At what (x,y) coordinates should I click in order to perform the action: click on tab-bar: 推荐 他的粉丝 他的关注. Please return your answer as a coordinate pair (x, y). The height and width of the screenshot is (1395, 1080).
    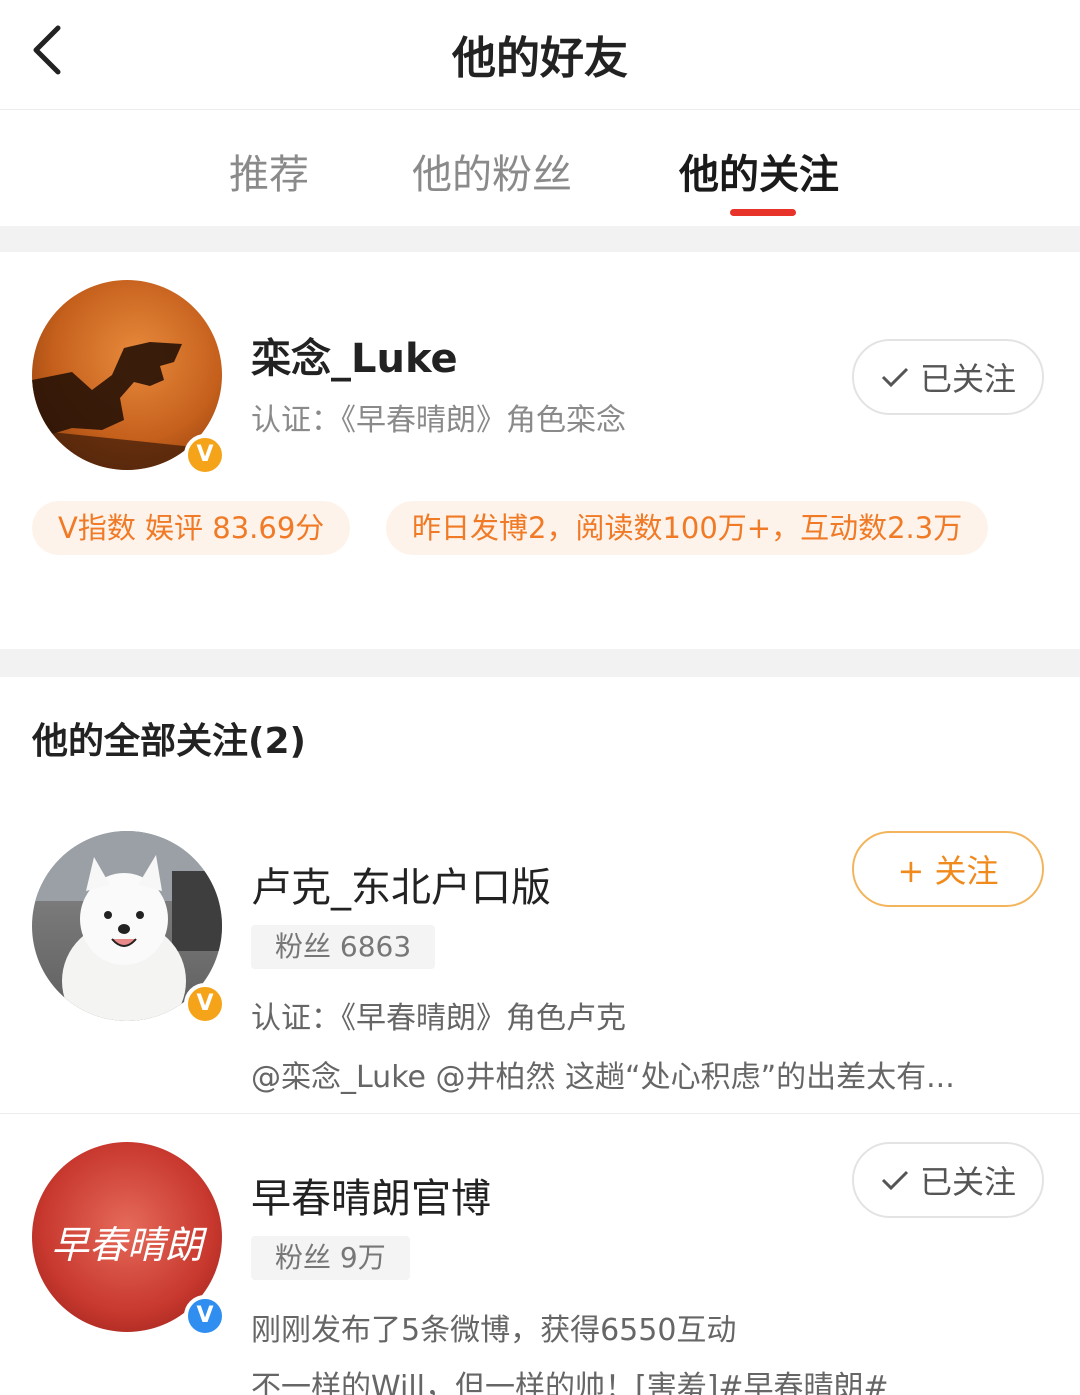
    Looking at the image, I should click on (540, 168).